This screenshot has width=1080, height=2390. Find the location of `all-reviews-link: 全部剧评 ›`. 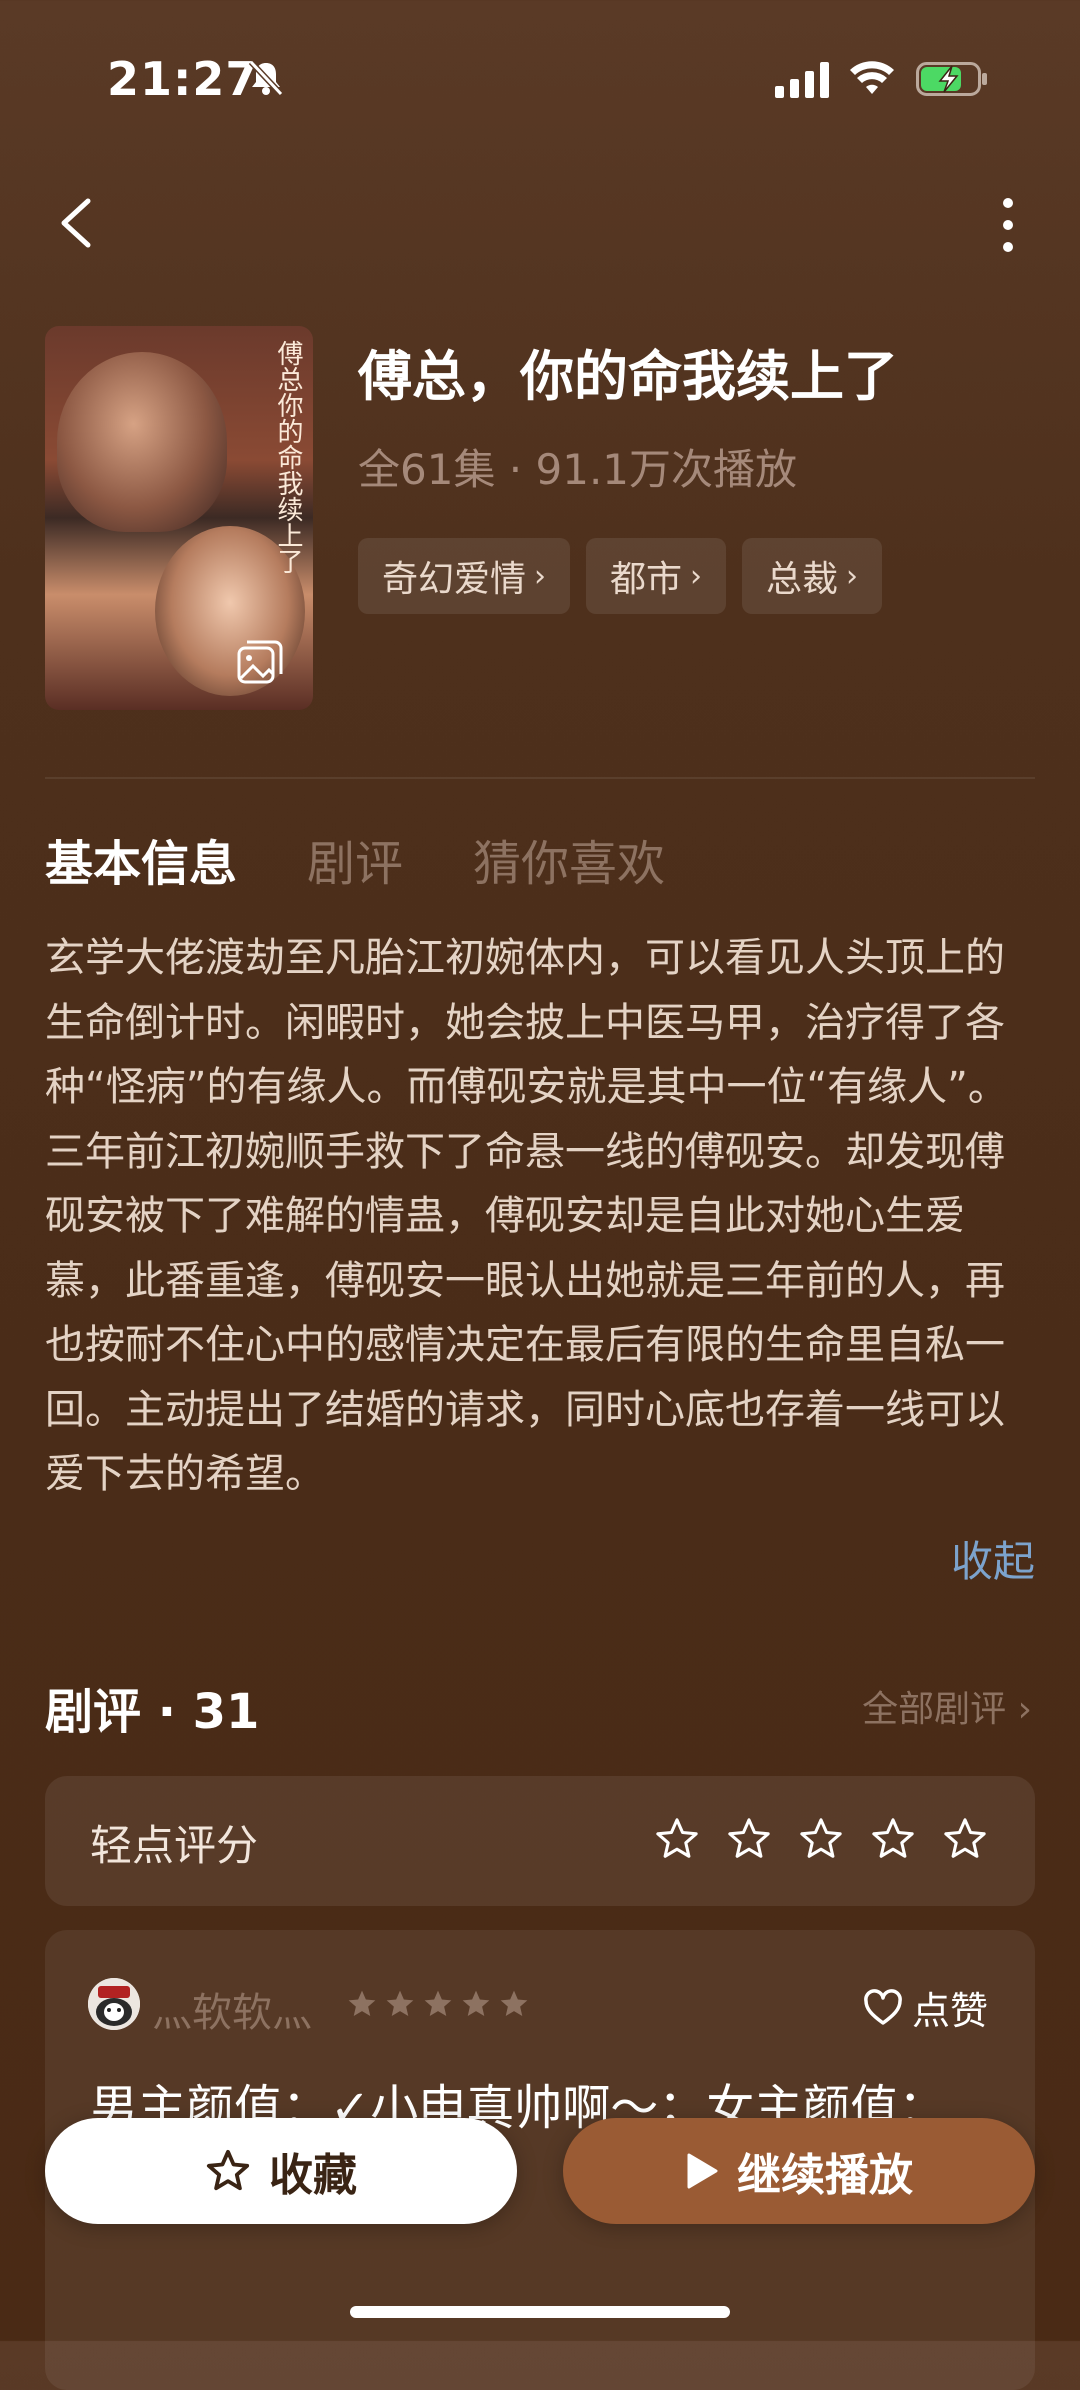

all-reviews-link: 全部剧评 › is located at coordinates (947, 1706).